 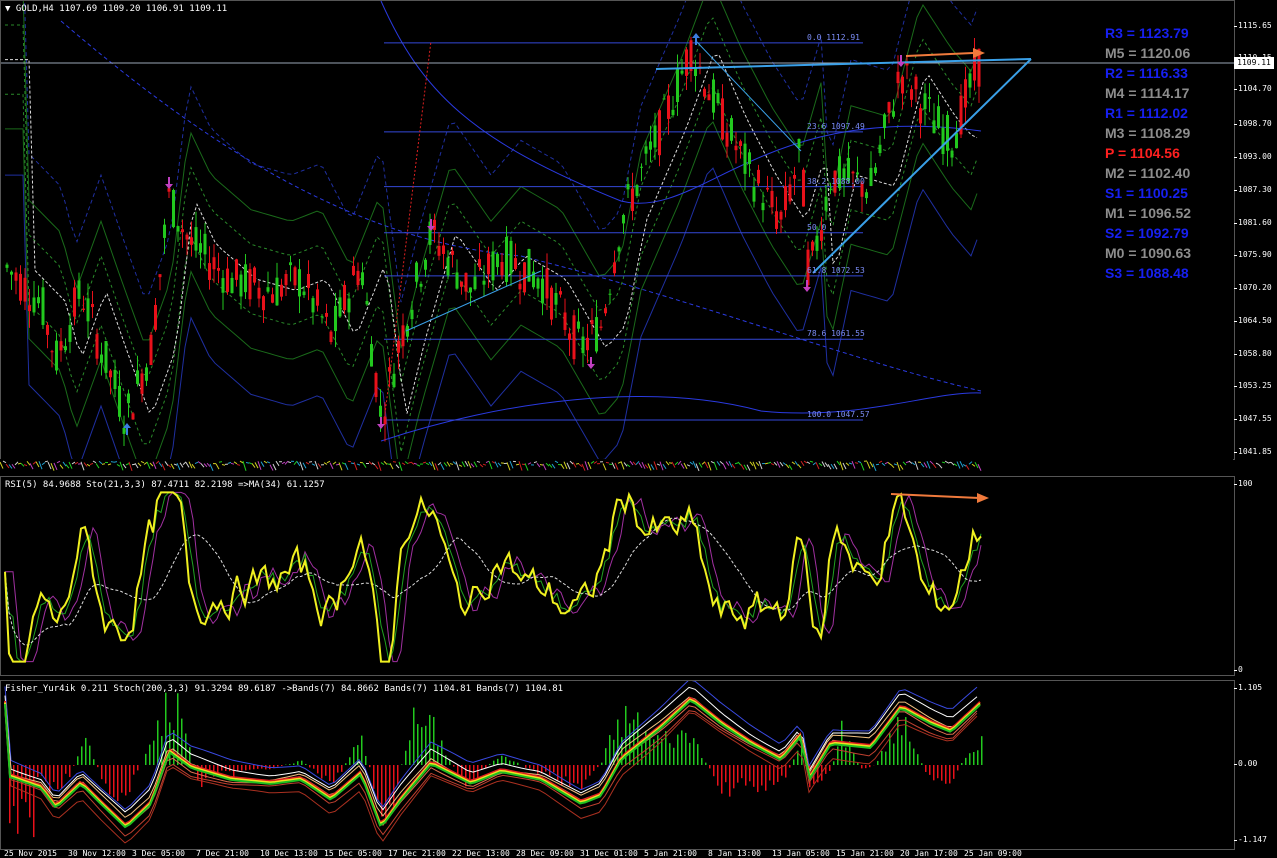 I want to click on blue-regression-curve, so click(x=681, y=102).